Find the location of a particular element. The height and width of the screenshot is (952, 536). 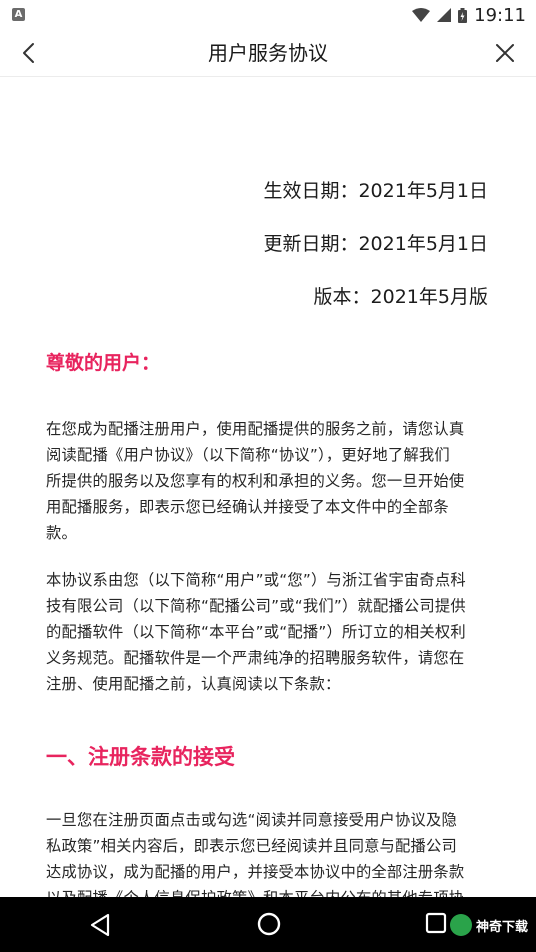

header: 用户服务协议 is located at coordinates (268, 53).